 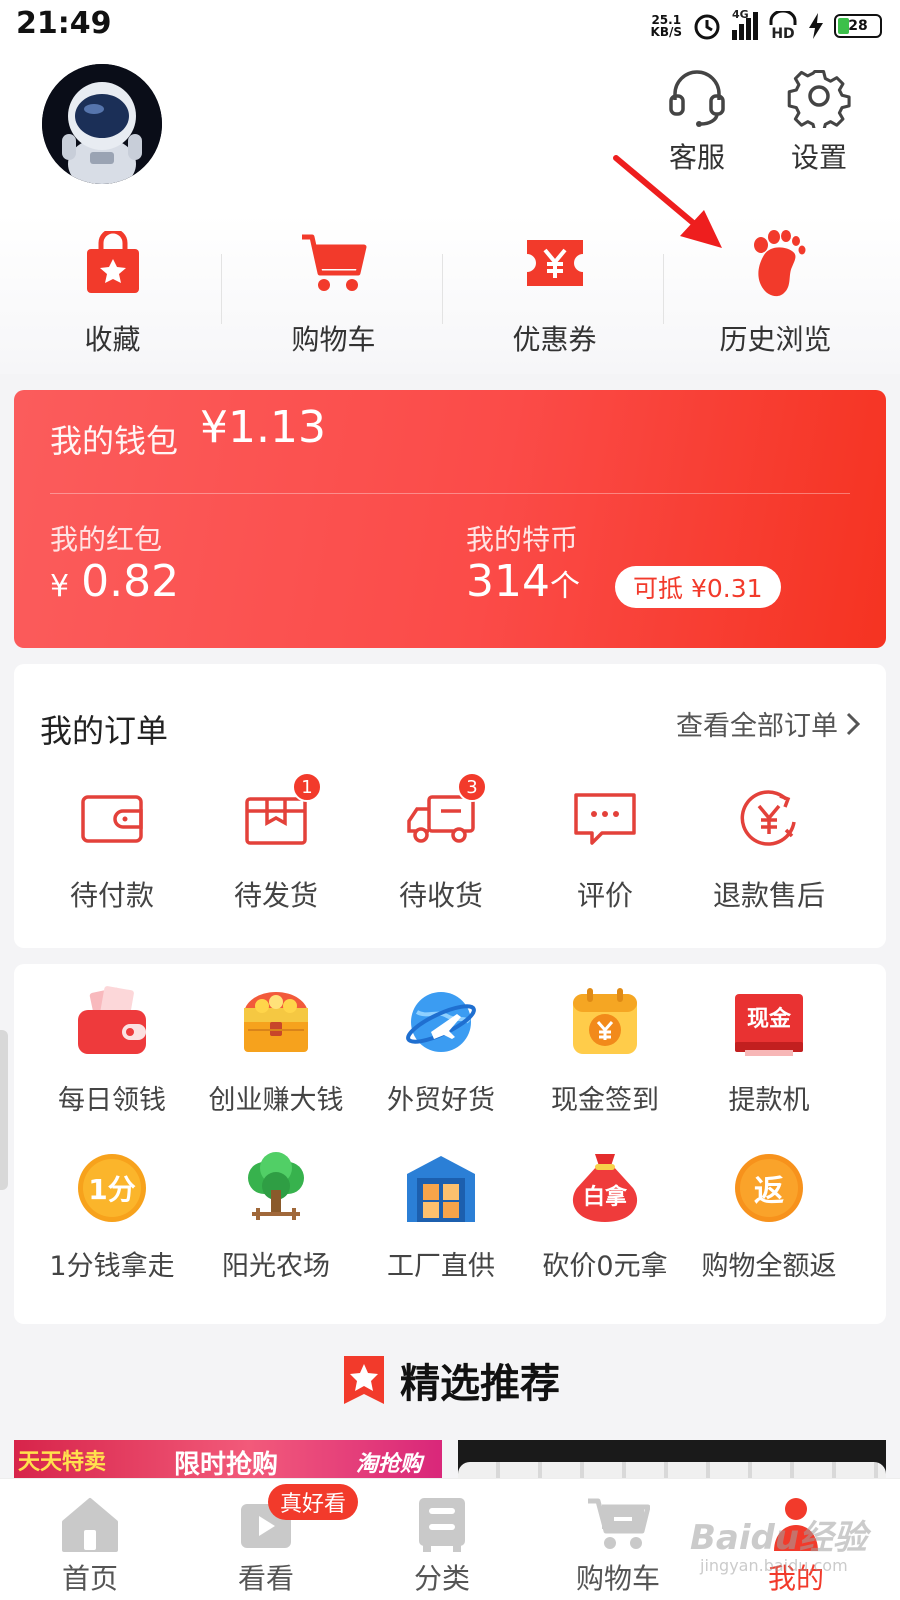 I want to click on annotation-arrow, so click(x=667, y=201).